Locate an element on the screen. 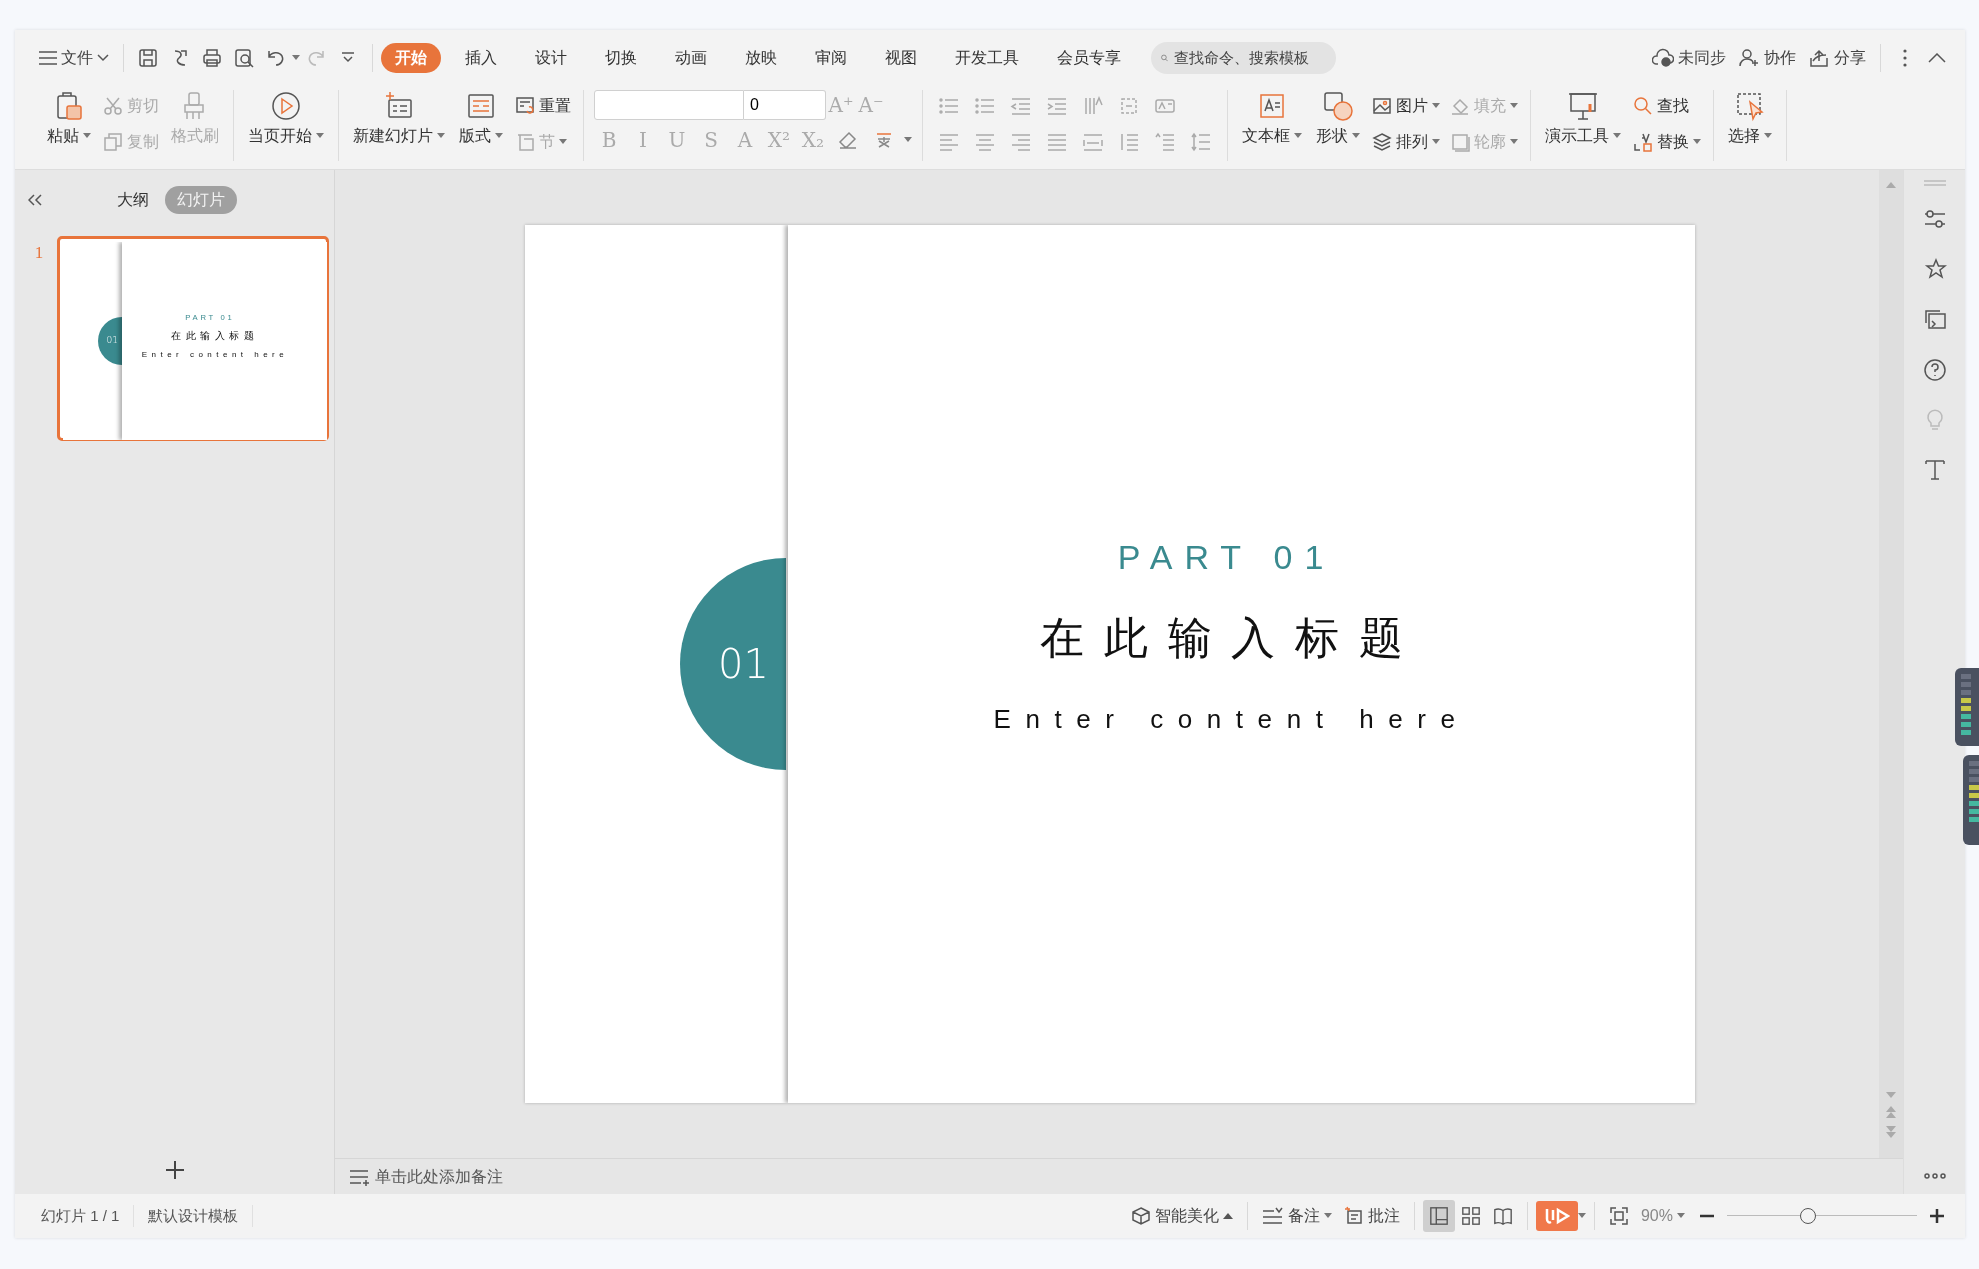  text-direction-icon is located at coordinates (1093, 106).